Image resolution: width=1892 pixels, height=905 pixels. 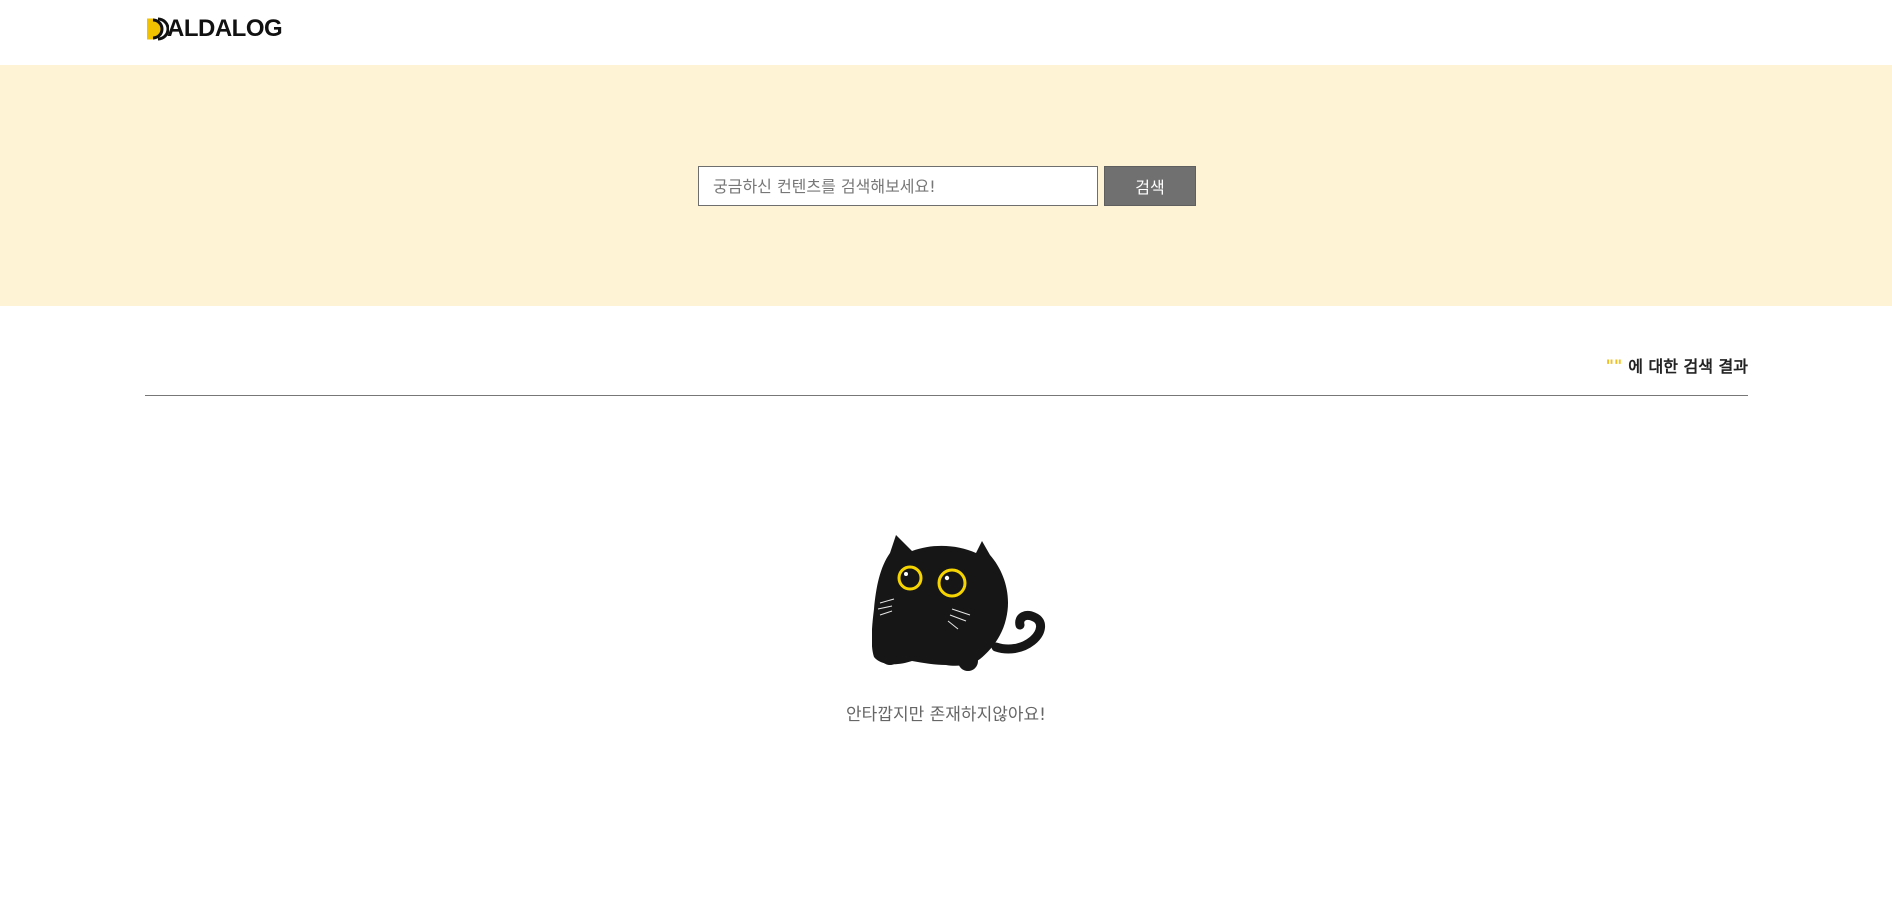 I want to click on search-result-heading: "" 에 대한 검색 결과, so click(x=1677, y=365).